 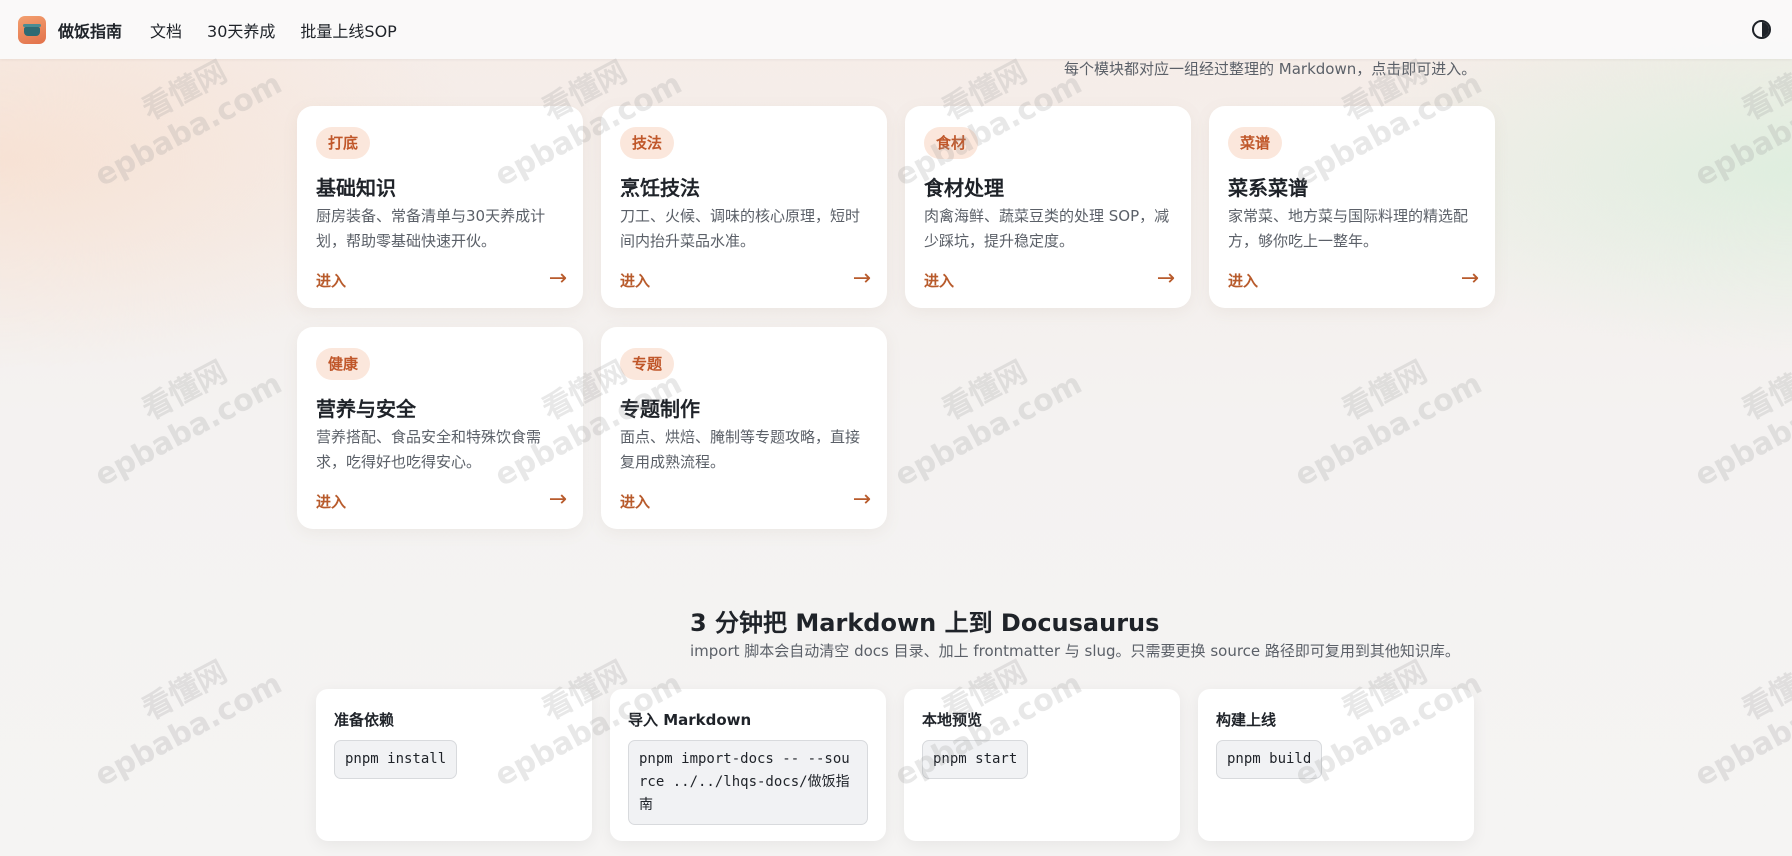 What do you see at coordinates (396, 759) in the screenshot?
I see `code-snippet: pnpm install` at bounding box center [396, 759].